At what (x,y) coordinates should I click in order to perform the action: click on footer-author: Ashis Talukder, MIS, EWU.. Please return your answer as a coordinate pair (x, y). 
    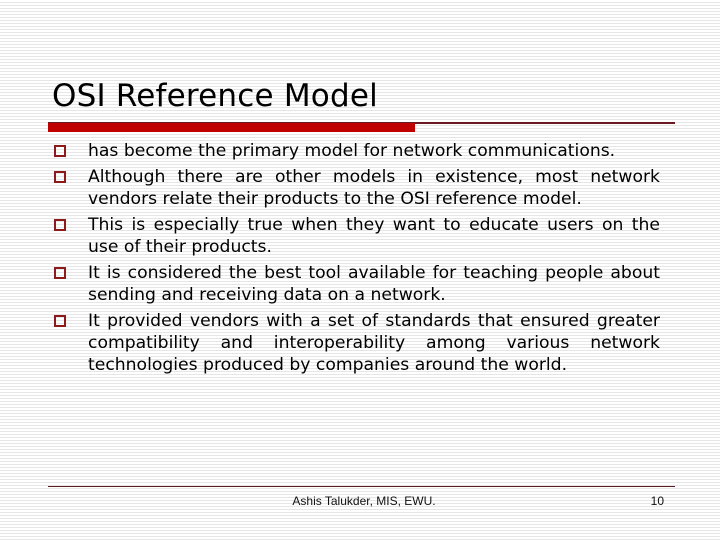
    Looking at the image, I should click on (364, 501).